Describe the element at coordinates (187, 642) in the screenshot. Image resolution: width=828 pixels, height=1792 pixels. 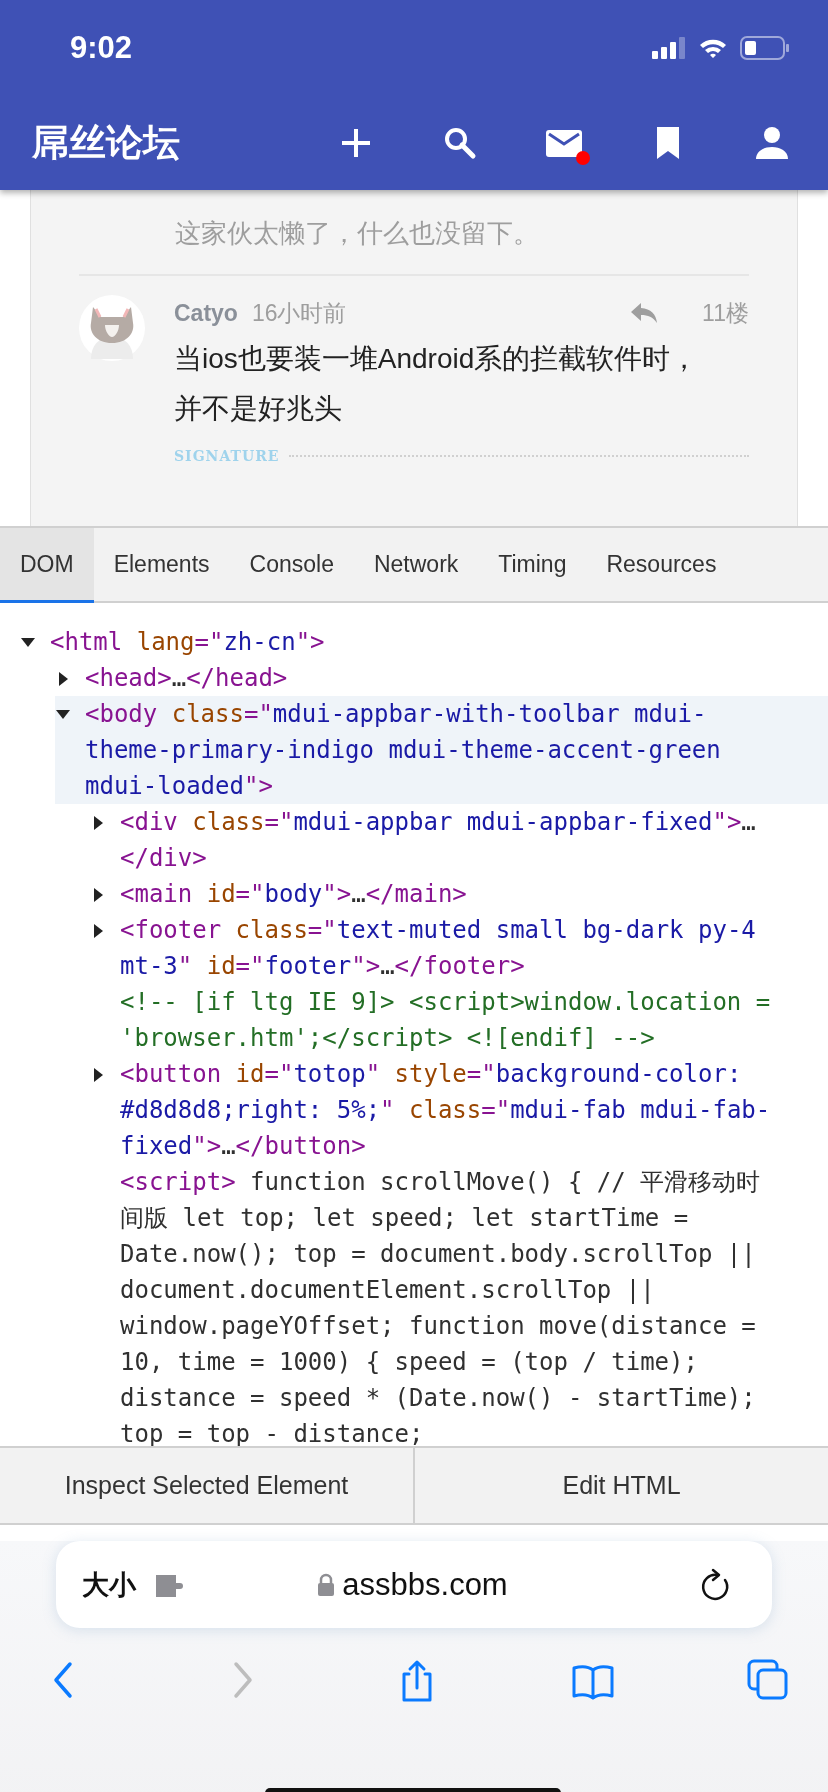
I see `code-line: <html lang="zh-cn">` at that location.